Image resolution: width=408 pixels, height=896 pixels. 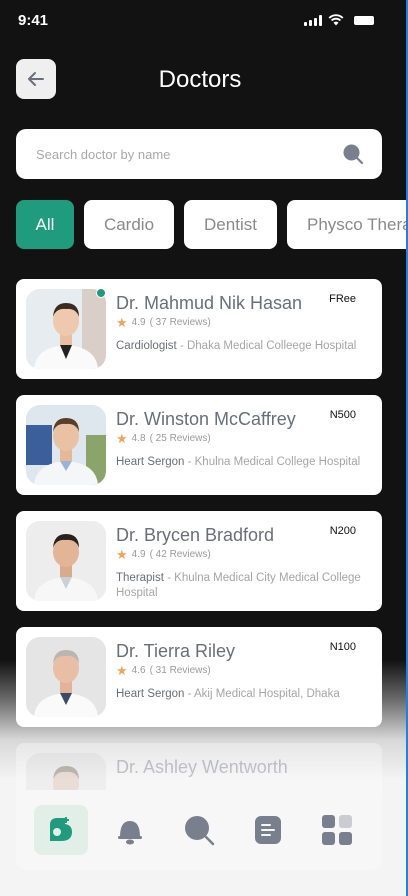 I want to click on status-icons, so click(x=339, y=20).